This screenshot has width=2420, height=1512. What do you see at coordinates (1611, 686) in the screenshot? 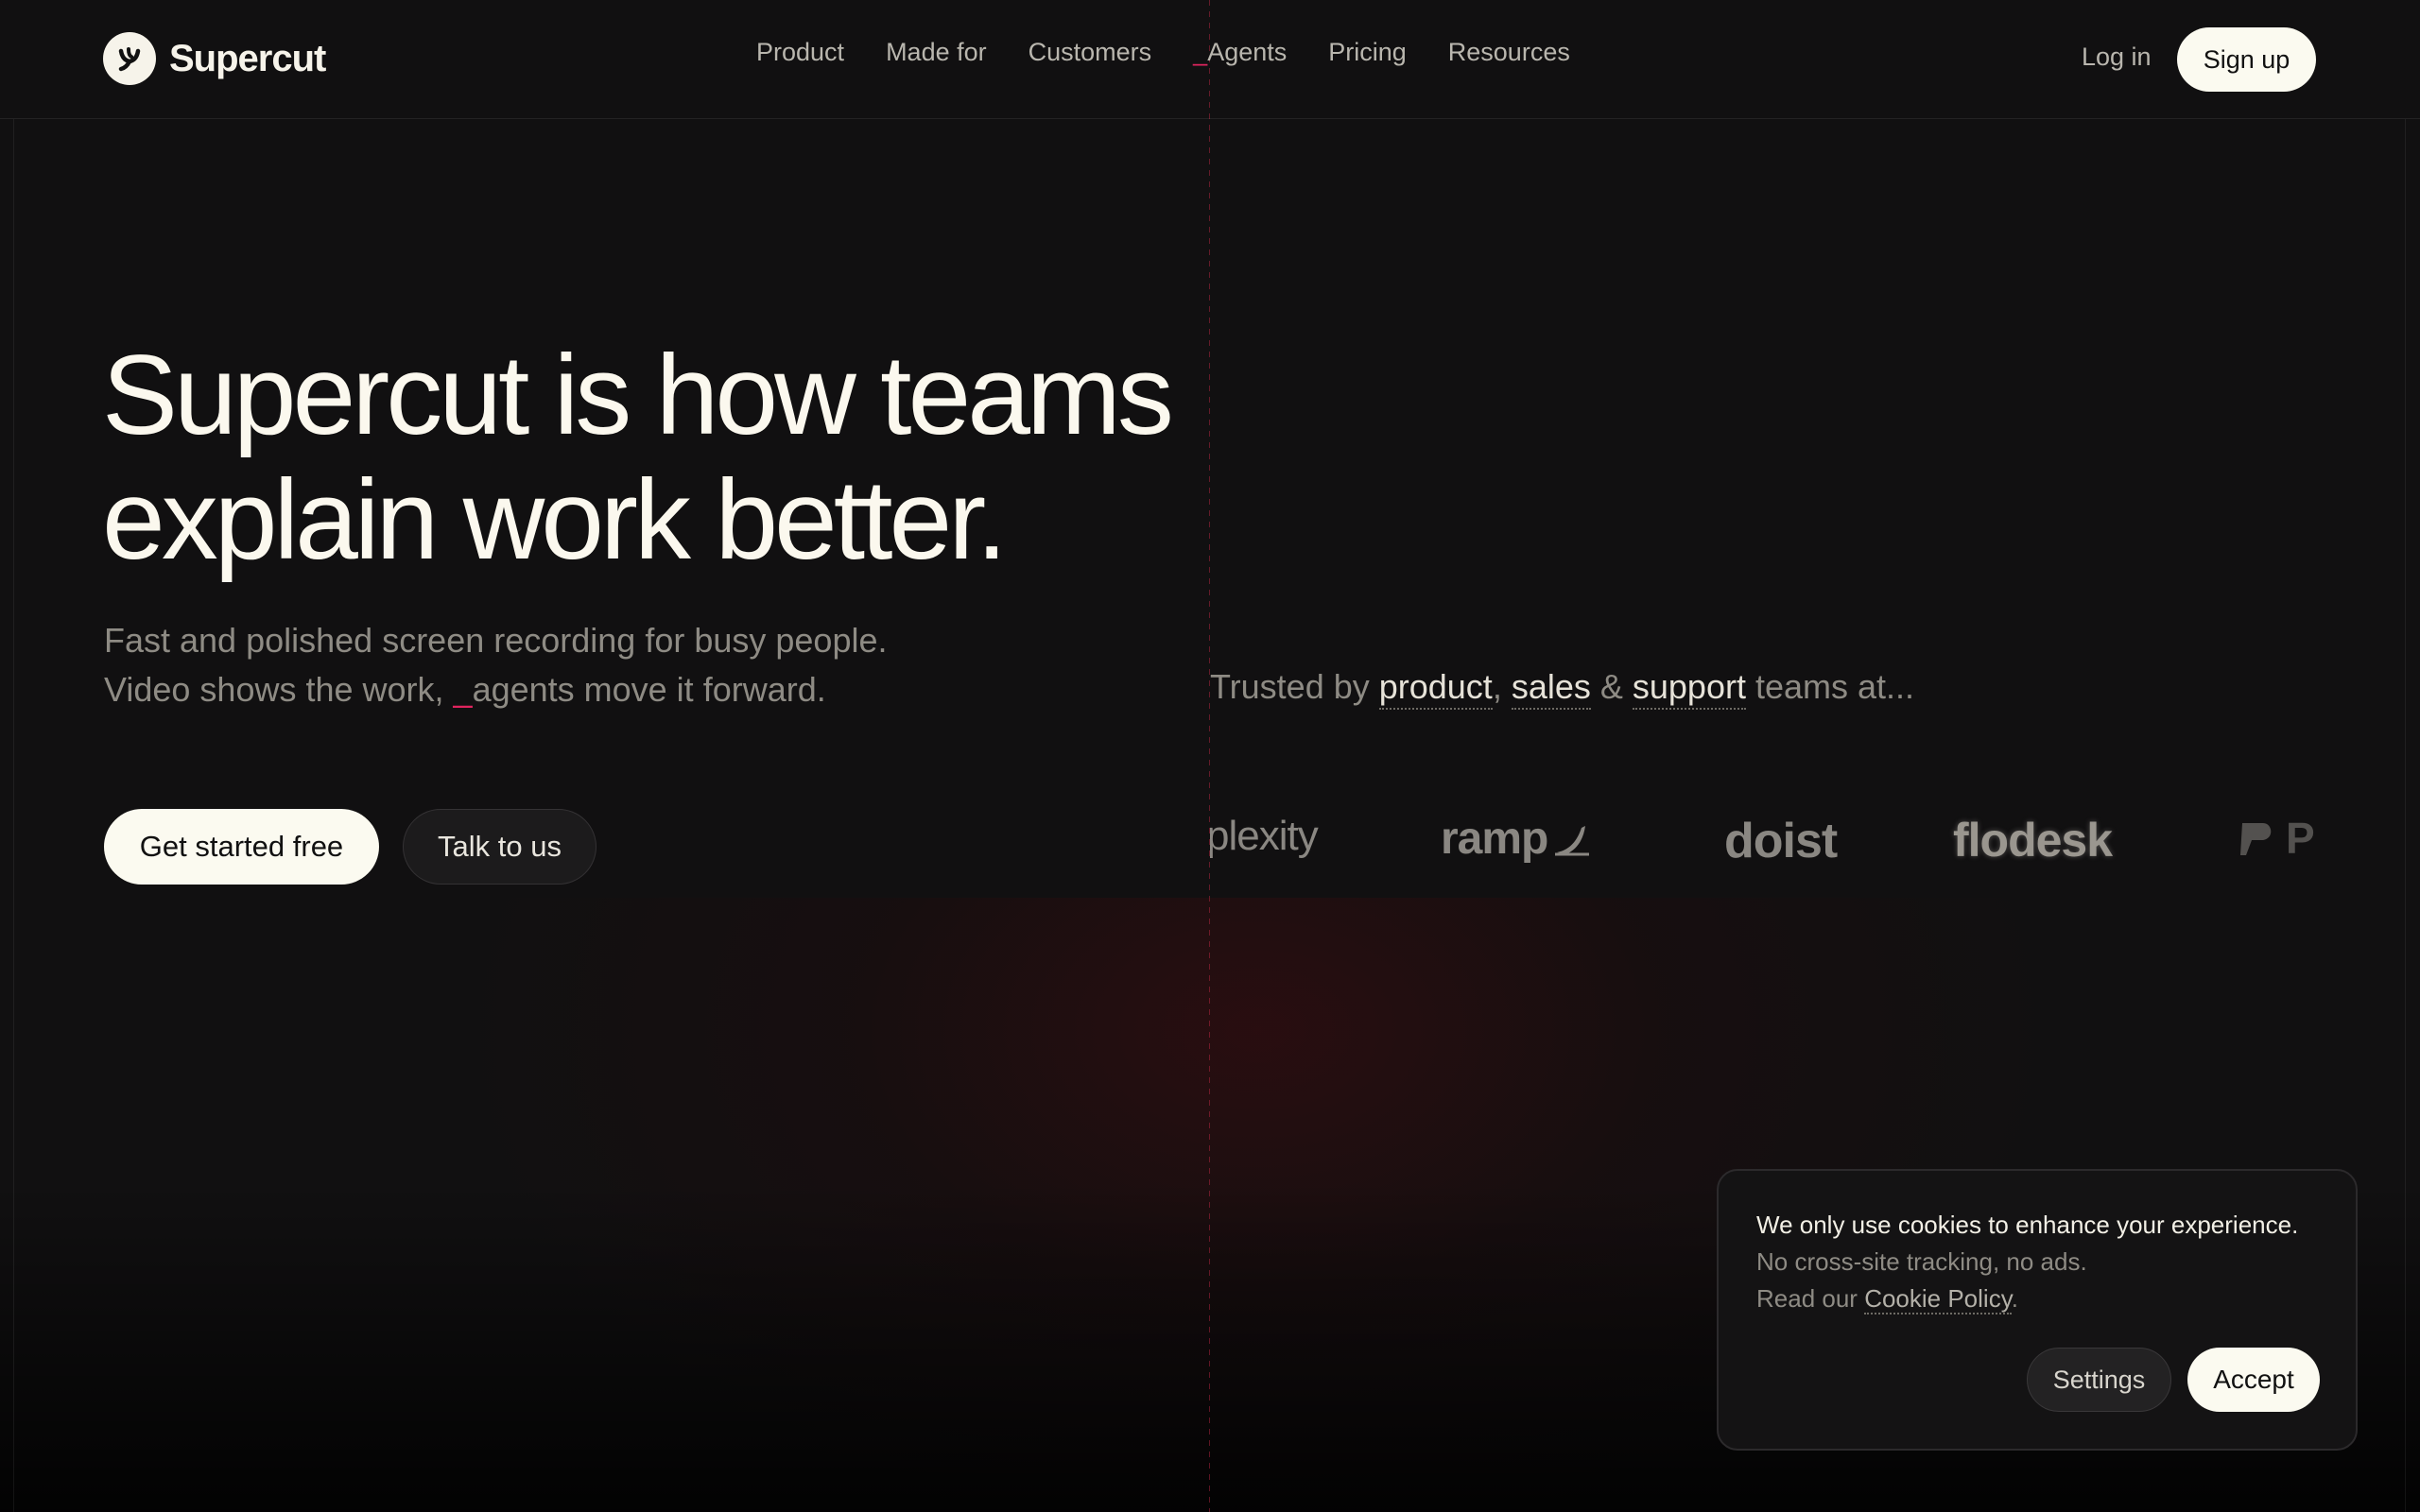
I see `trusted-sep2: &` at bounding box center [1611, 686].